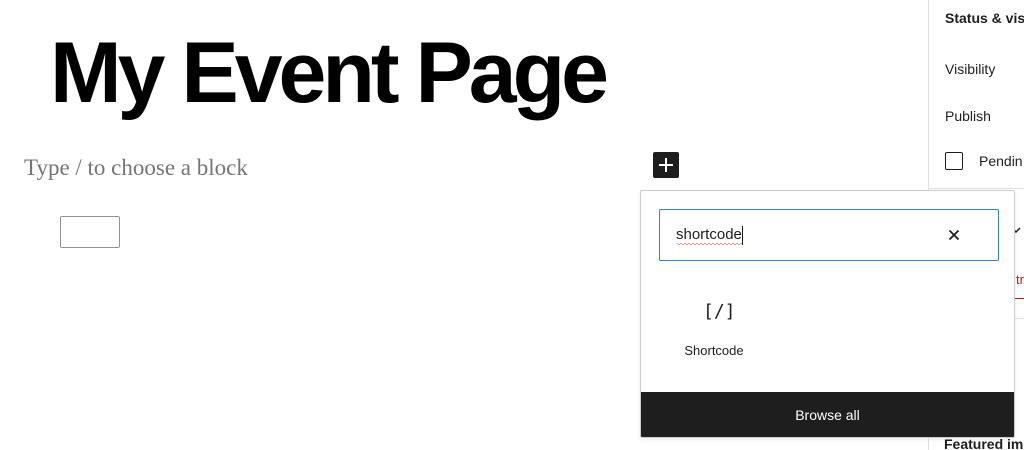 Image resolution: width=1024 pixels, height=450 pixels. Describe the element at coordinates (710, 244) in the screenshot. I see `spellcheck-underline` at that location.